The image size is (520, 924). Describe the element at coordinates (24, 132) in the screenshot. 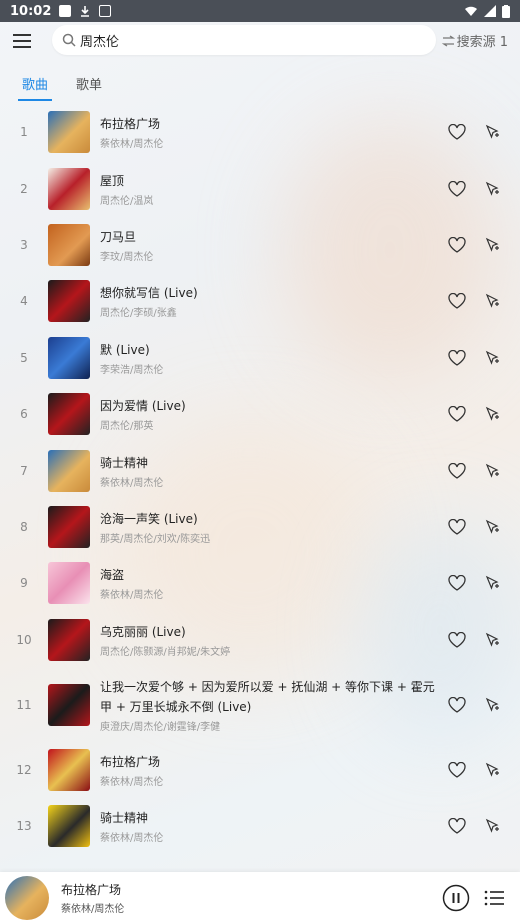

I see `song-index: 1` at that location.